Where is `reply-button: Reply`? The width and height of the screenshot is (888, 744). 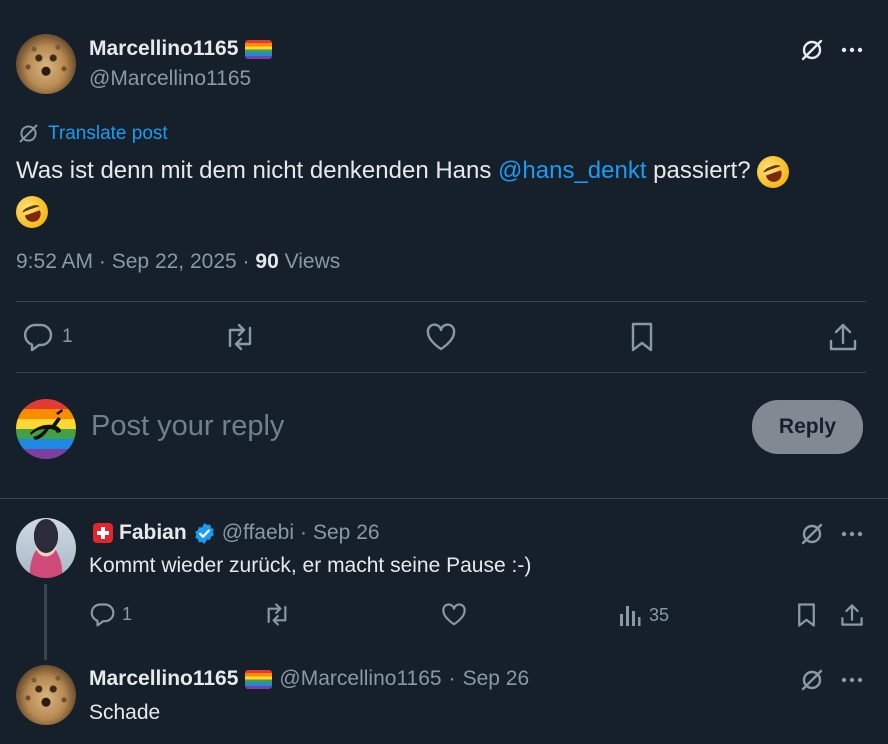 reply-button: Reply is located at coordinates (807, 427).